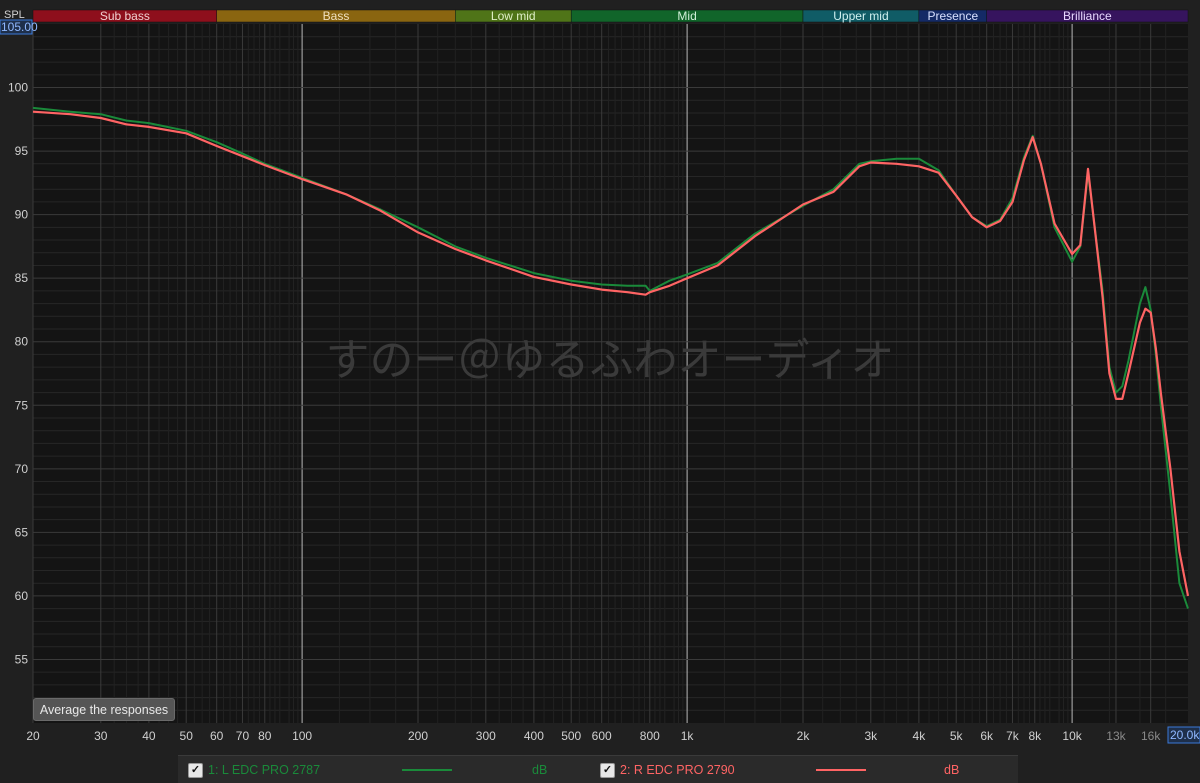 The width and height of the screenshot is (1200, 783). I want to click on band-label: Upper mid, so click(860, 16).